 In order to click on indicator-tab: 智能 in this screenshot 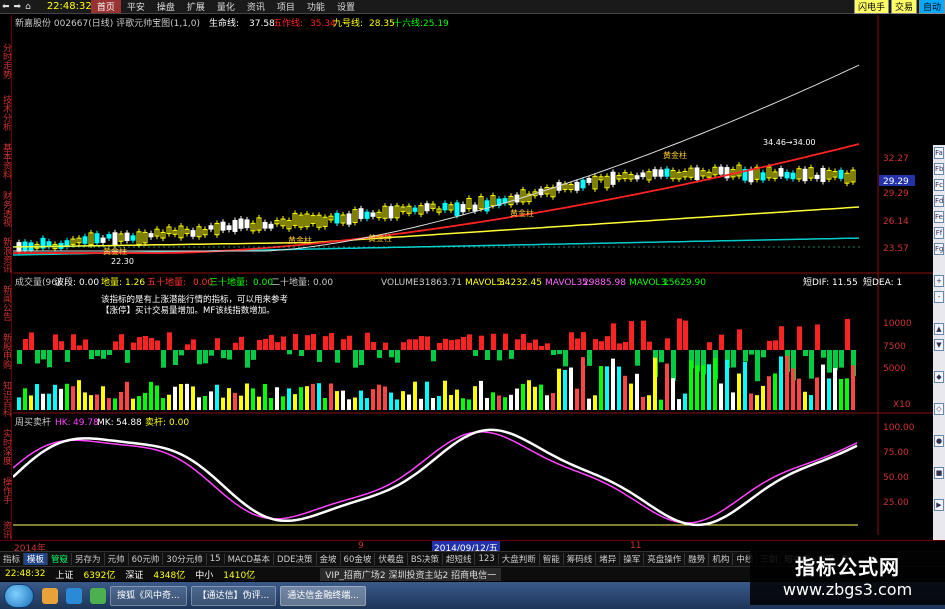, I will do `click(552, 559)`.